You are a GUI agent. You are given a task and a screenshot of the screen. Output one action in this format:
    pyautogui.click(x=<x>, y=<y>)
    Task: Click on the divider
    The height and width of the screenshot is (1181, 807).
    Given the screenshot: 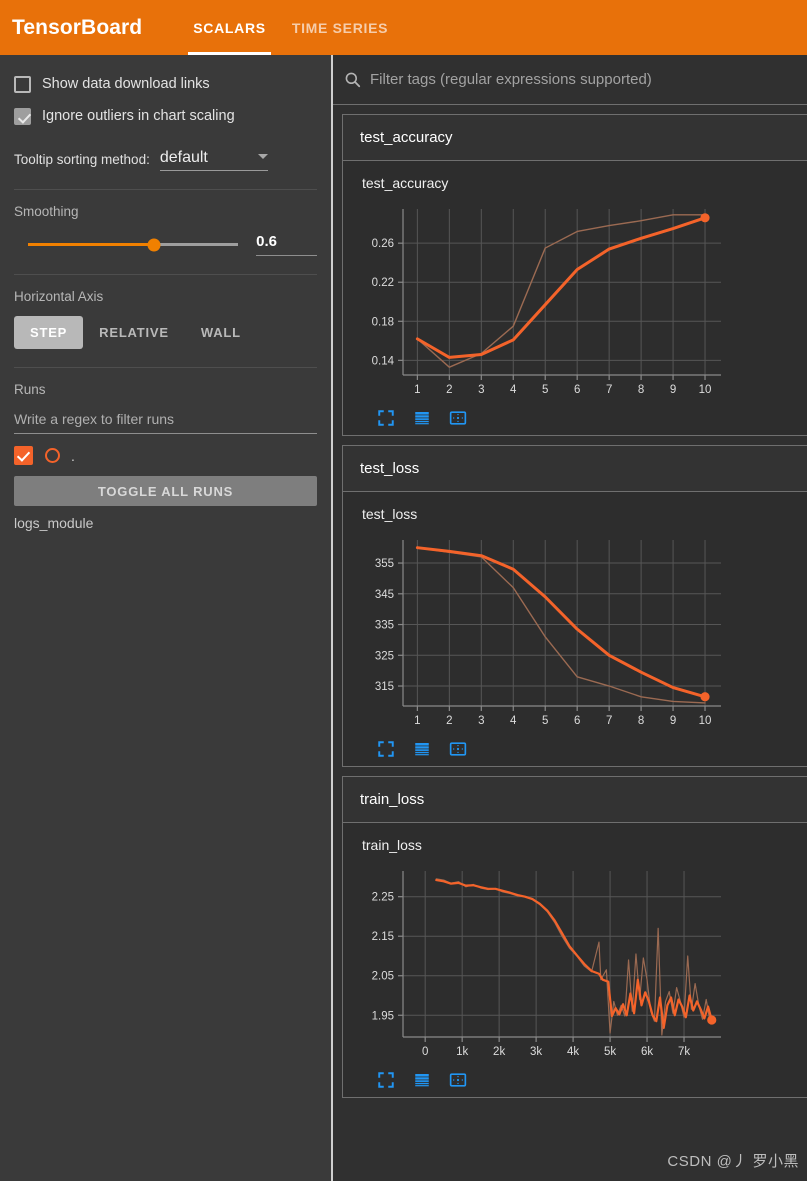 What is the action you would take?
    pyautogui.click(x=165, y=367)
    